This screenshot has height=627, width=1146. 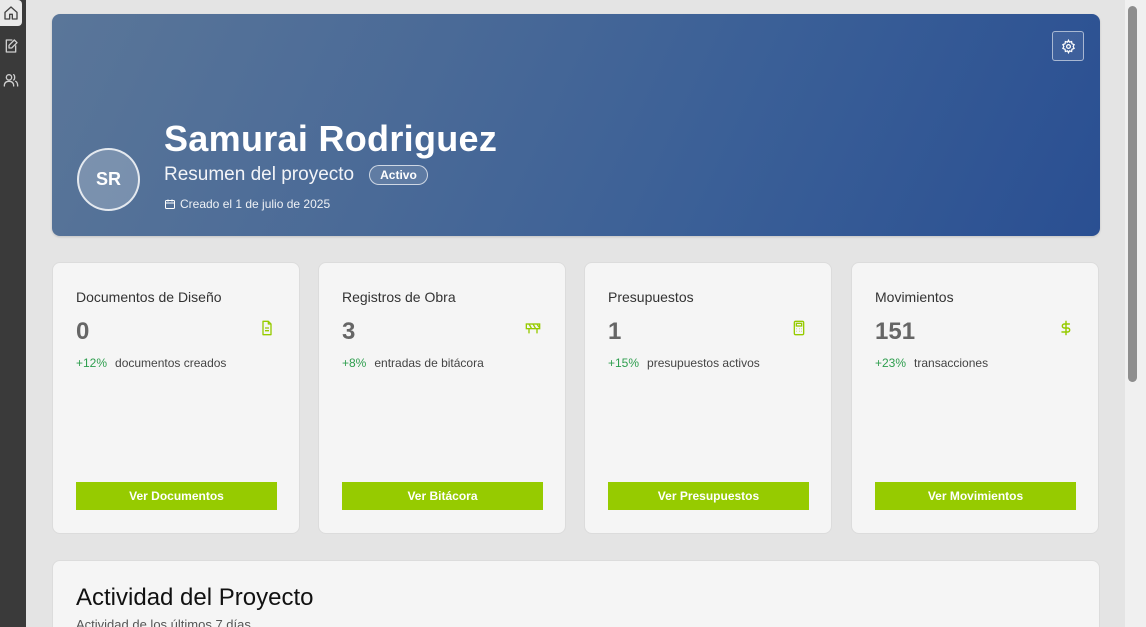 I want to click on dollar-icon, so click(x=1066, y=328).